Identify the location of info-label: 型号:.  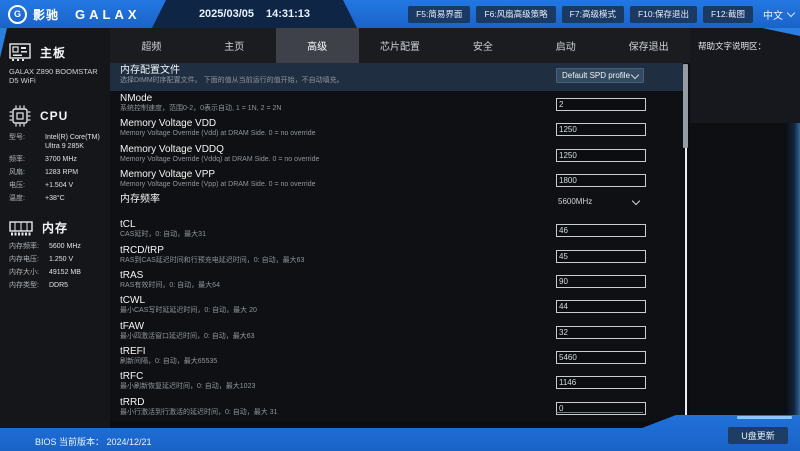
(17, 137).